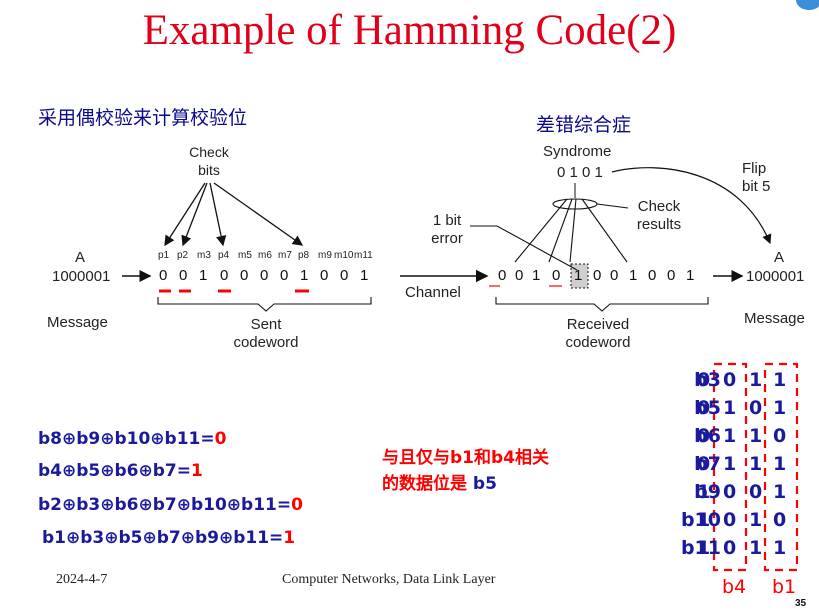 The width and height of the screenshot is (819, 615). What do you see at coordinates (524, 248) in the screenshot?
I see `error-pointer` at bounding box center [524, 248].